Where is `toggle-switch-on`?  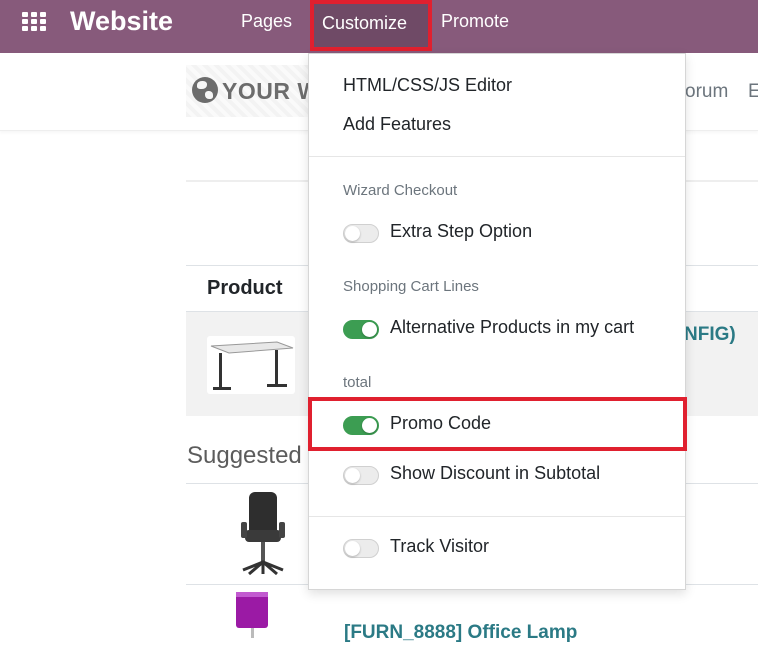 toggle-switch-on is located at coordinates (361, 329).